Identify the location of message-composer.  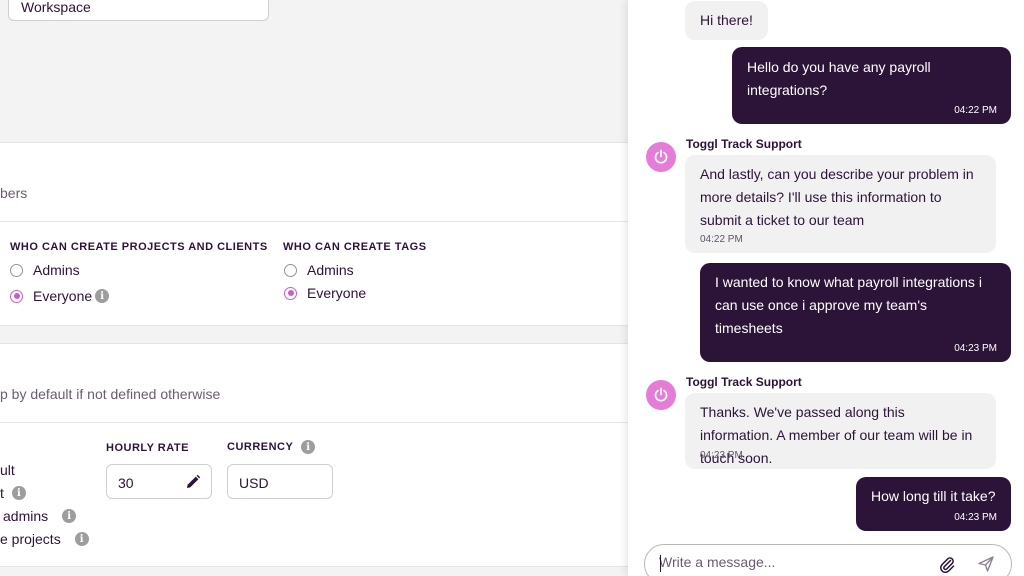
(828, 560).